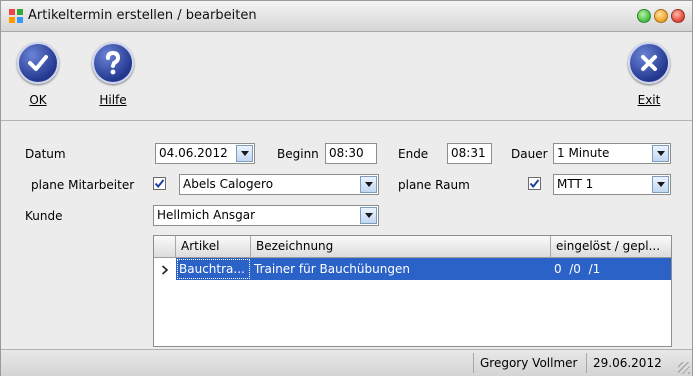 Image resolution: width=693 pixels, height=376 pixels. What do you see at coordinates (213, 246) in the screenshot?
I see `grid-header-artikel: Artikel` at bounding box center [213, 246].